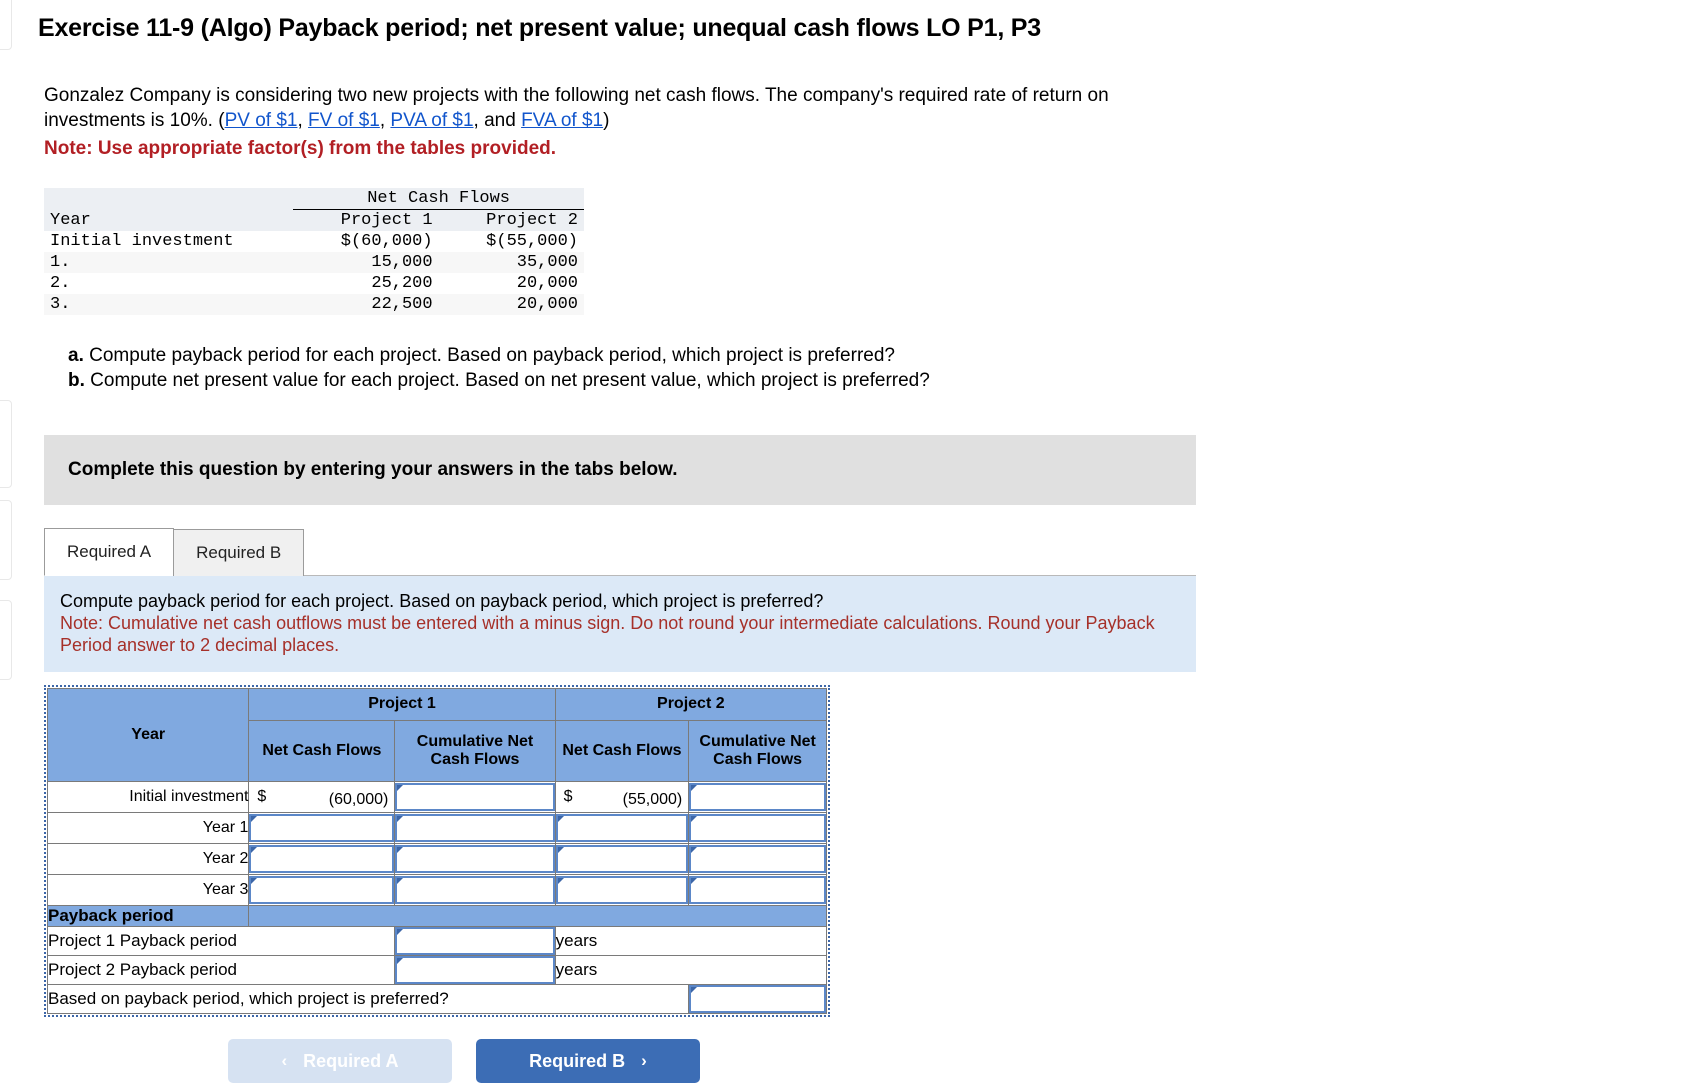  Describe the element at coordinates (358, 799) in the screenshot. I see `amount-value: (60,000)` at that location.